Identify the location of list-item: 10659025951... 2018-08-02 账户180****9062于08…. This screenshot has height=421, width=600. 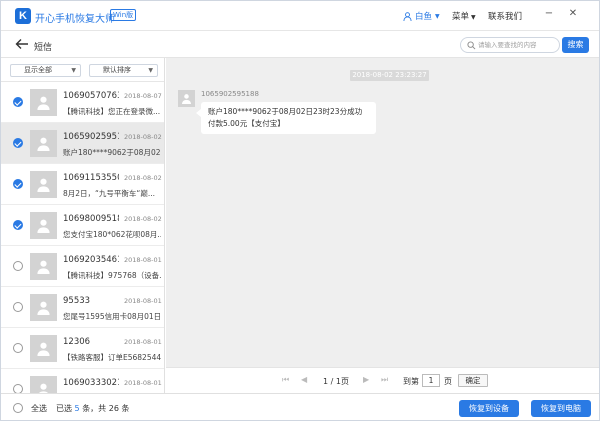
(82, 143).